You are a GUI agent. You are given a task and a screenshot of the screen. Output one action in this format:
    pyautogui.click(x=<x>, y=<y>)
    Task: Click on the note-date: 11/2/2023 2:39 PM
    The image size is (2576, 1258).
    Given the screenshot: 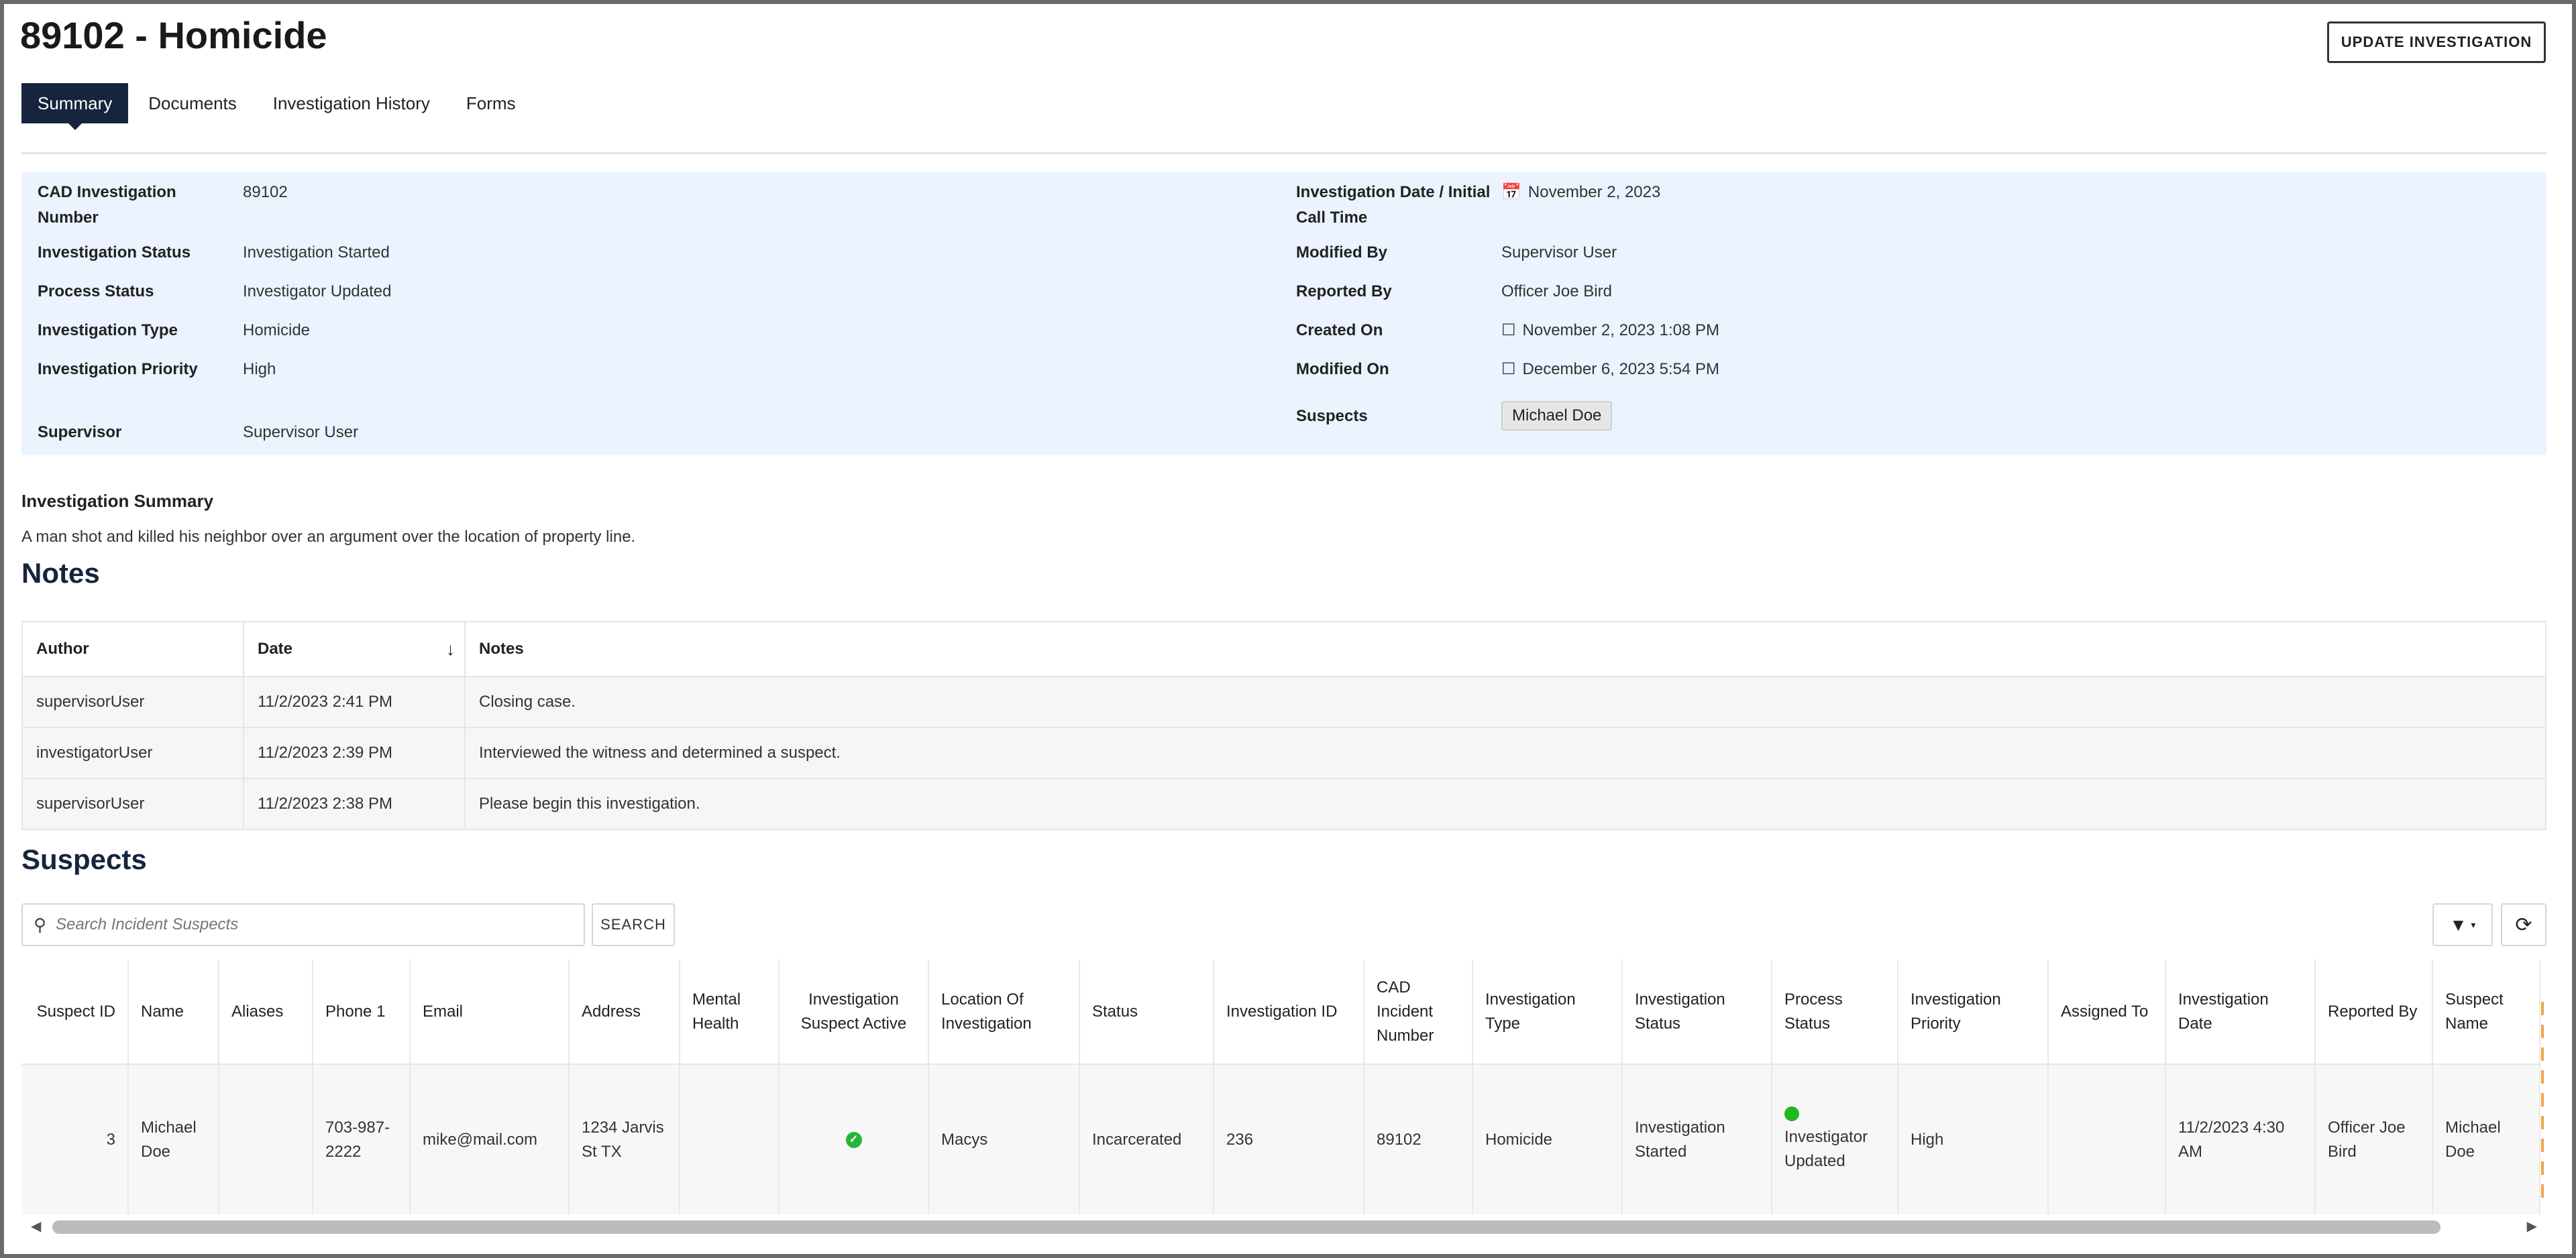 What is the action you would take?
    pyautogui.click(x=355, y=753)
    